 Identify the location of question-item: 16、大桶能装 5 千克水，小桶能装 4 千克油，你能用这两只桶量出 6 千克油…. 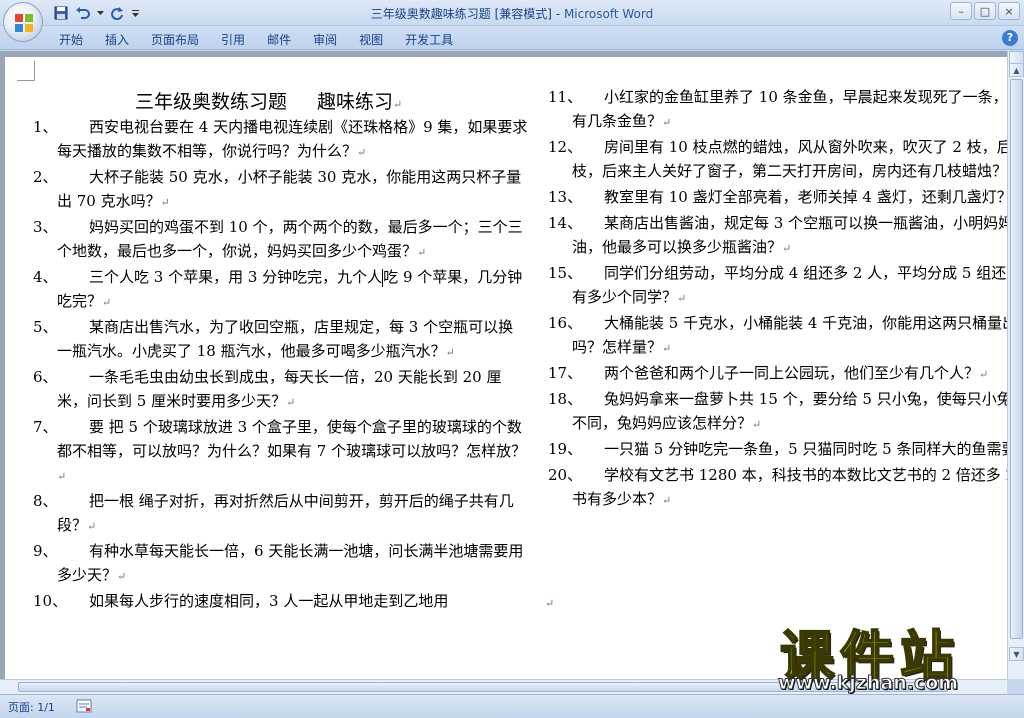
(777, 335).